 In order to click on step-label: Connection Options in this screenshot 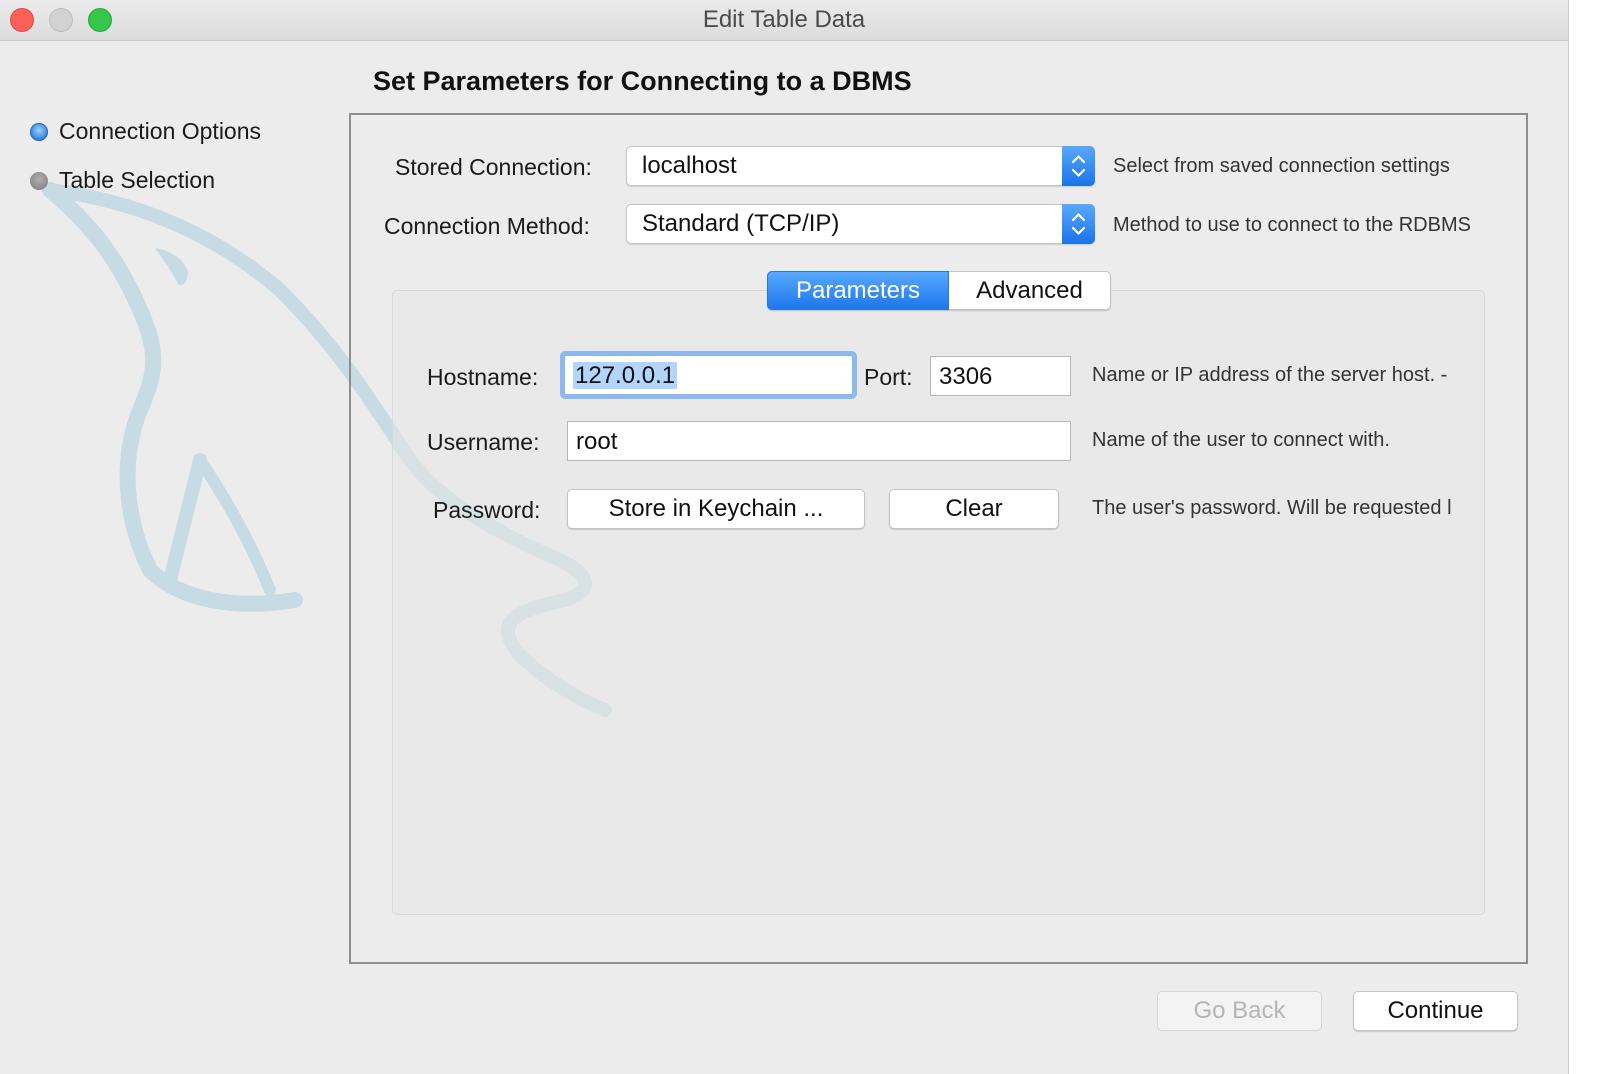, I will do `click(160, 131)`.